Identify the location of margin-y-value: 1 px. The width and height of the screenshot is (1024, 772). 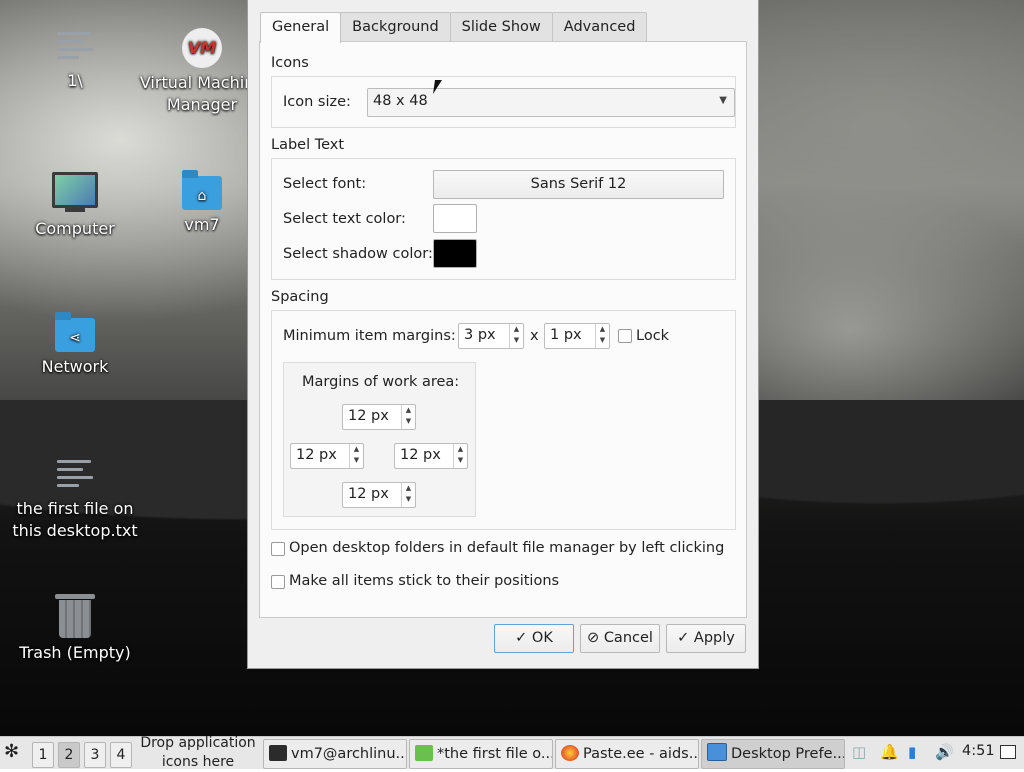
(566, 335).